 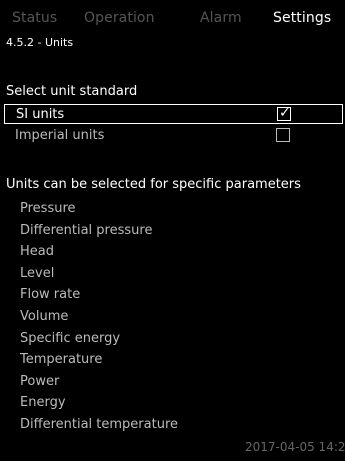 What do you see at coordinates (99, 209) in the screenshot?
I see `param-pressure: Pressure` at bounding box center [99, 209].